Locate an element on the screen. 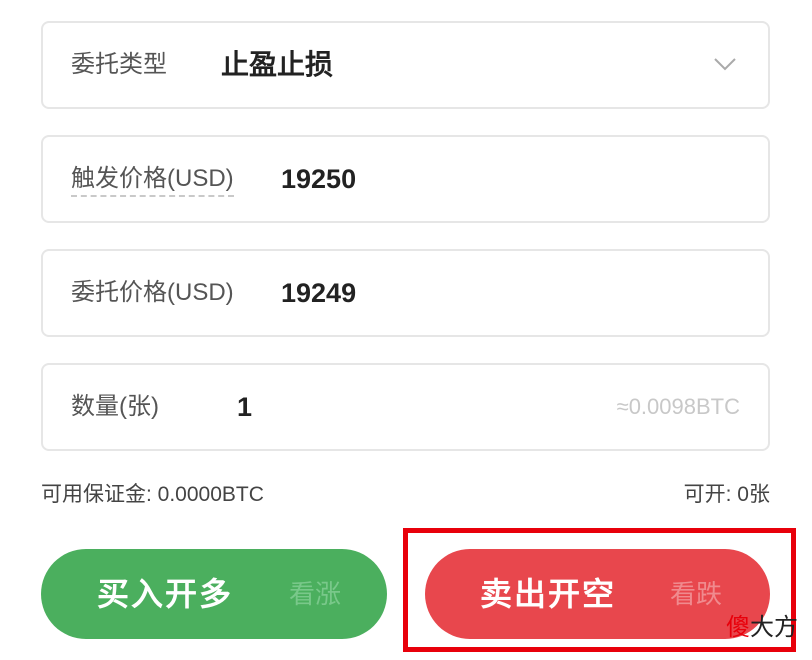  buy-long-button: 买入开多 看涨 is located at coordinates (214, 594).